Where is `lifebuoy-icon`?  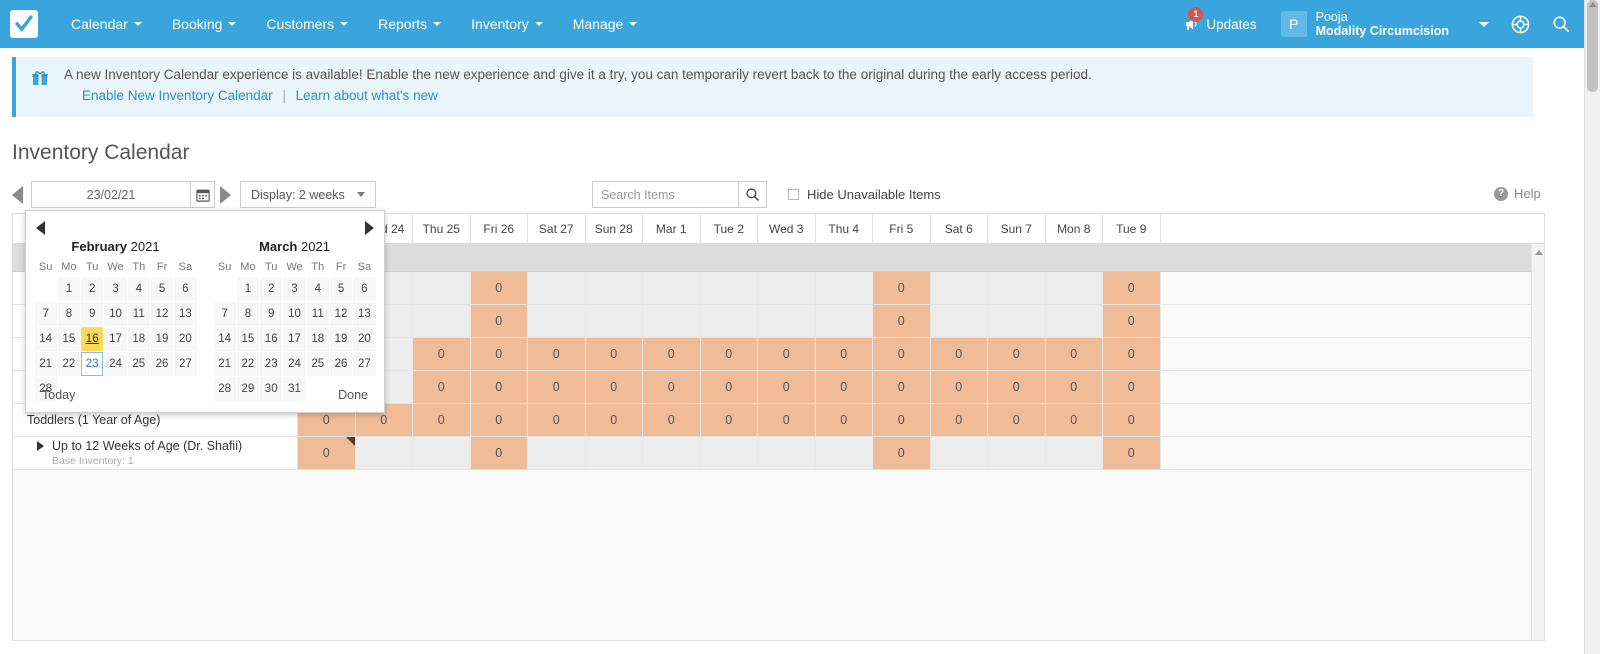
lifebuoy-icon is located at coordinates (1520, 24).